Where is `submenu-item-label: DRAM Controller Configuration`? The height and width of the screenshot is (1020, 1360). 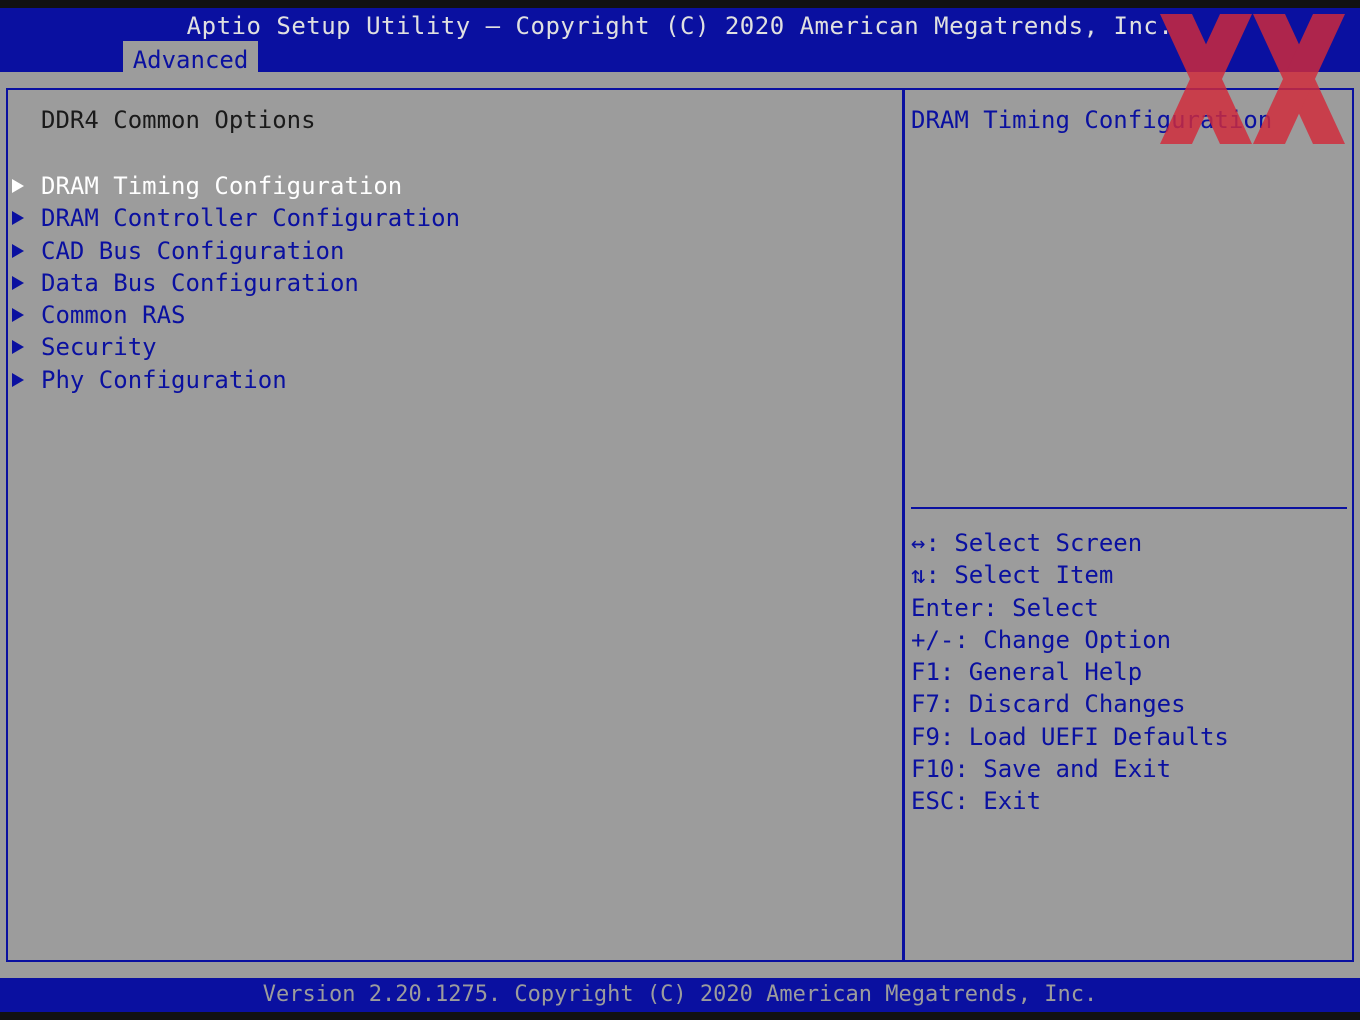 submenu-item-label: DRAM Controller Configuration is located at coordinates (251, 218).